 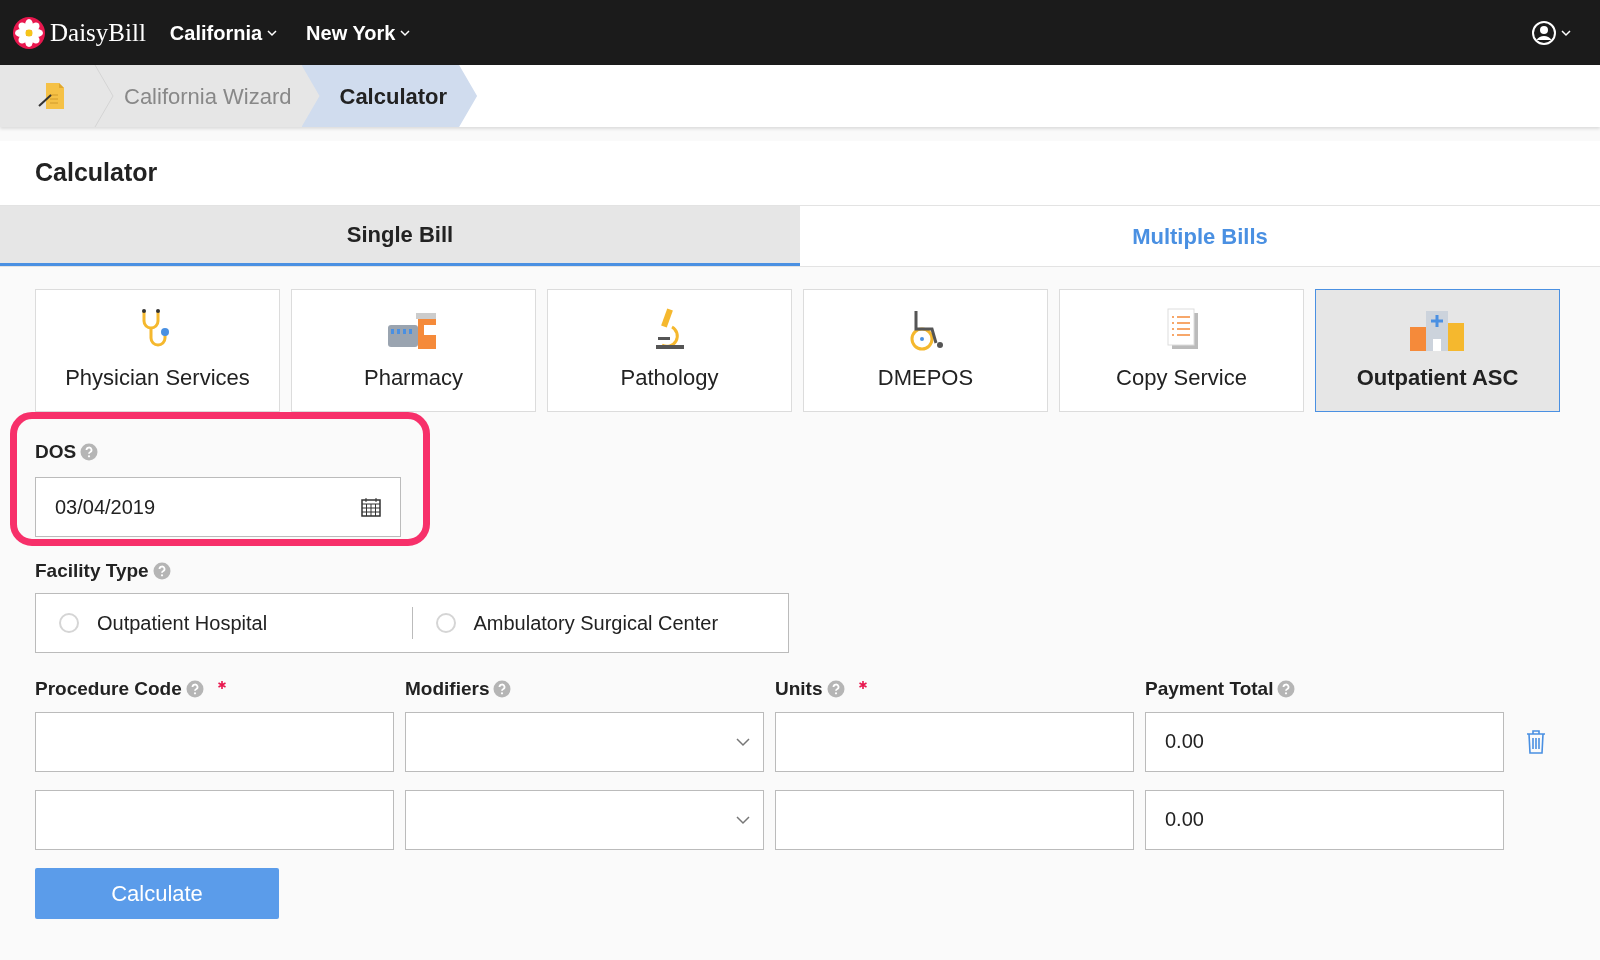 I want to click on column-label: Procedure Code, so click(x=108, y=689).